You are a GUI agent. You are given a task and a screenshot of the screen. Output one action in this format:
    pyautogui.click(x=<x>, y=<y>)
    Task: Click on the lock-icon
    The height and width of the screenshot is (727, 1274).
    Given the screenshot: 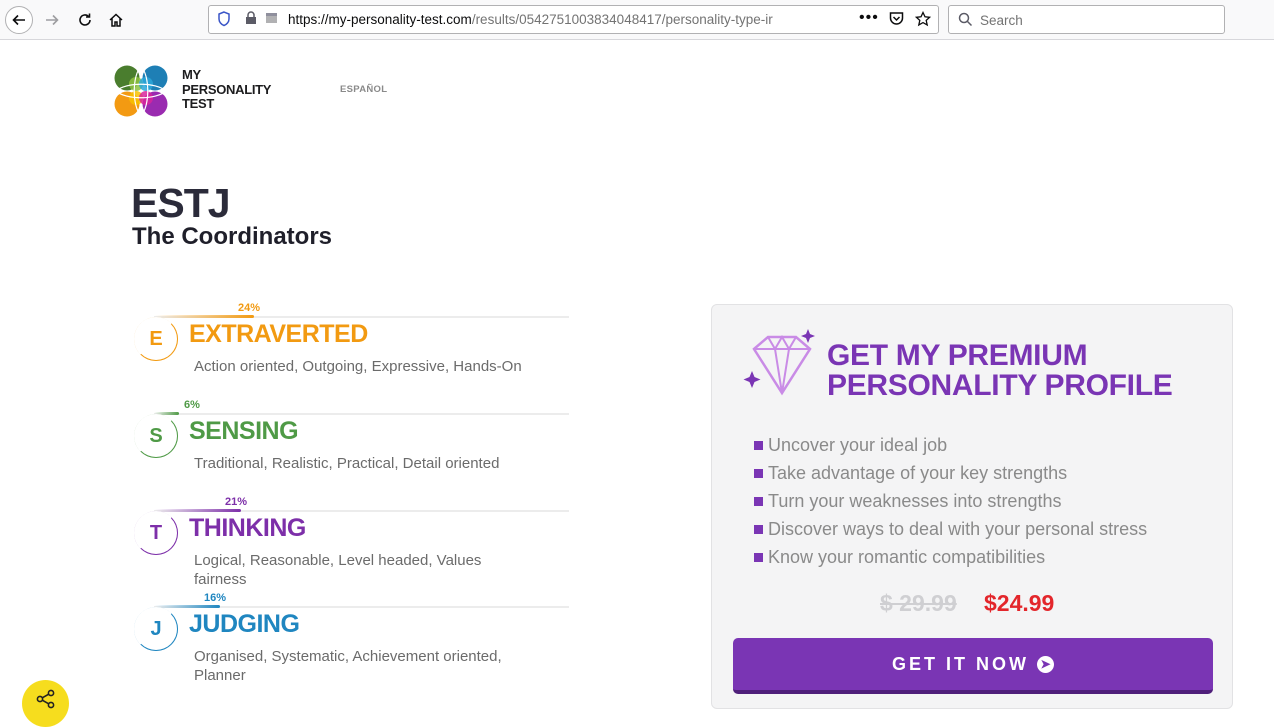 What is the action you would take?
    pyautogui.click(x=251, y=19)
    